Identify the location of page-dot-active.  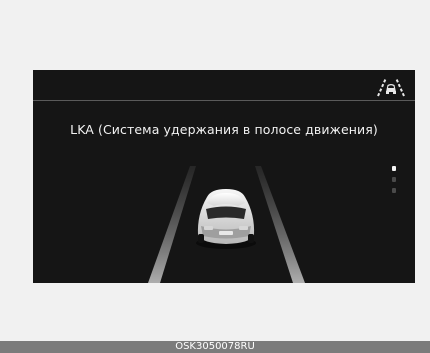
(394, 168).